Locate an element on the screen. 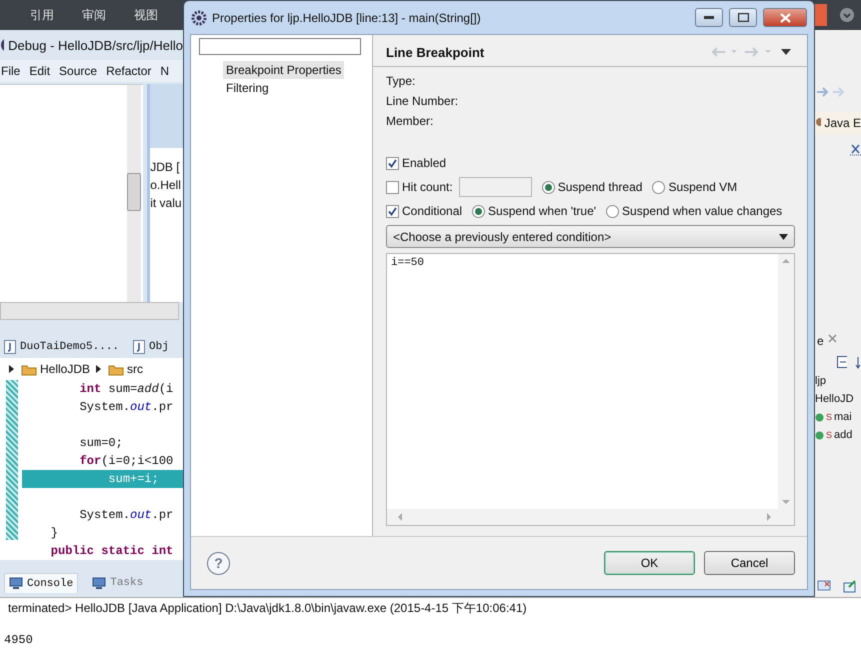 The image size is (861, 665). outline-item: HelloJD is located at coordinates (834, 399).